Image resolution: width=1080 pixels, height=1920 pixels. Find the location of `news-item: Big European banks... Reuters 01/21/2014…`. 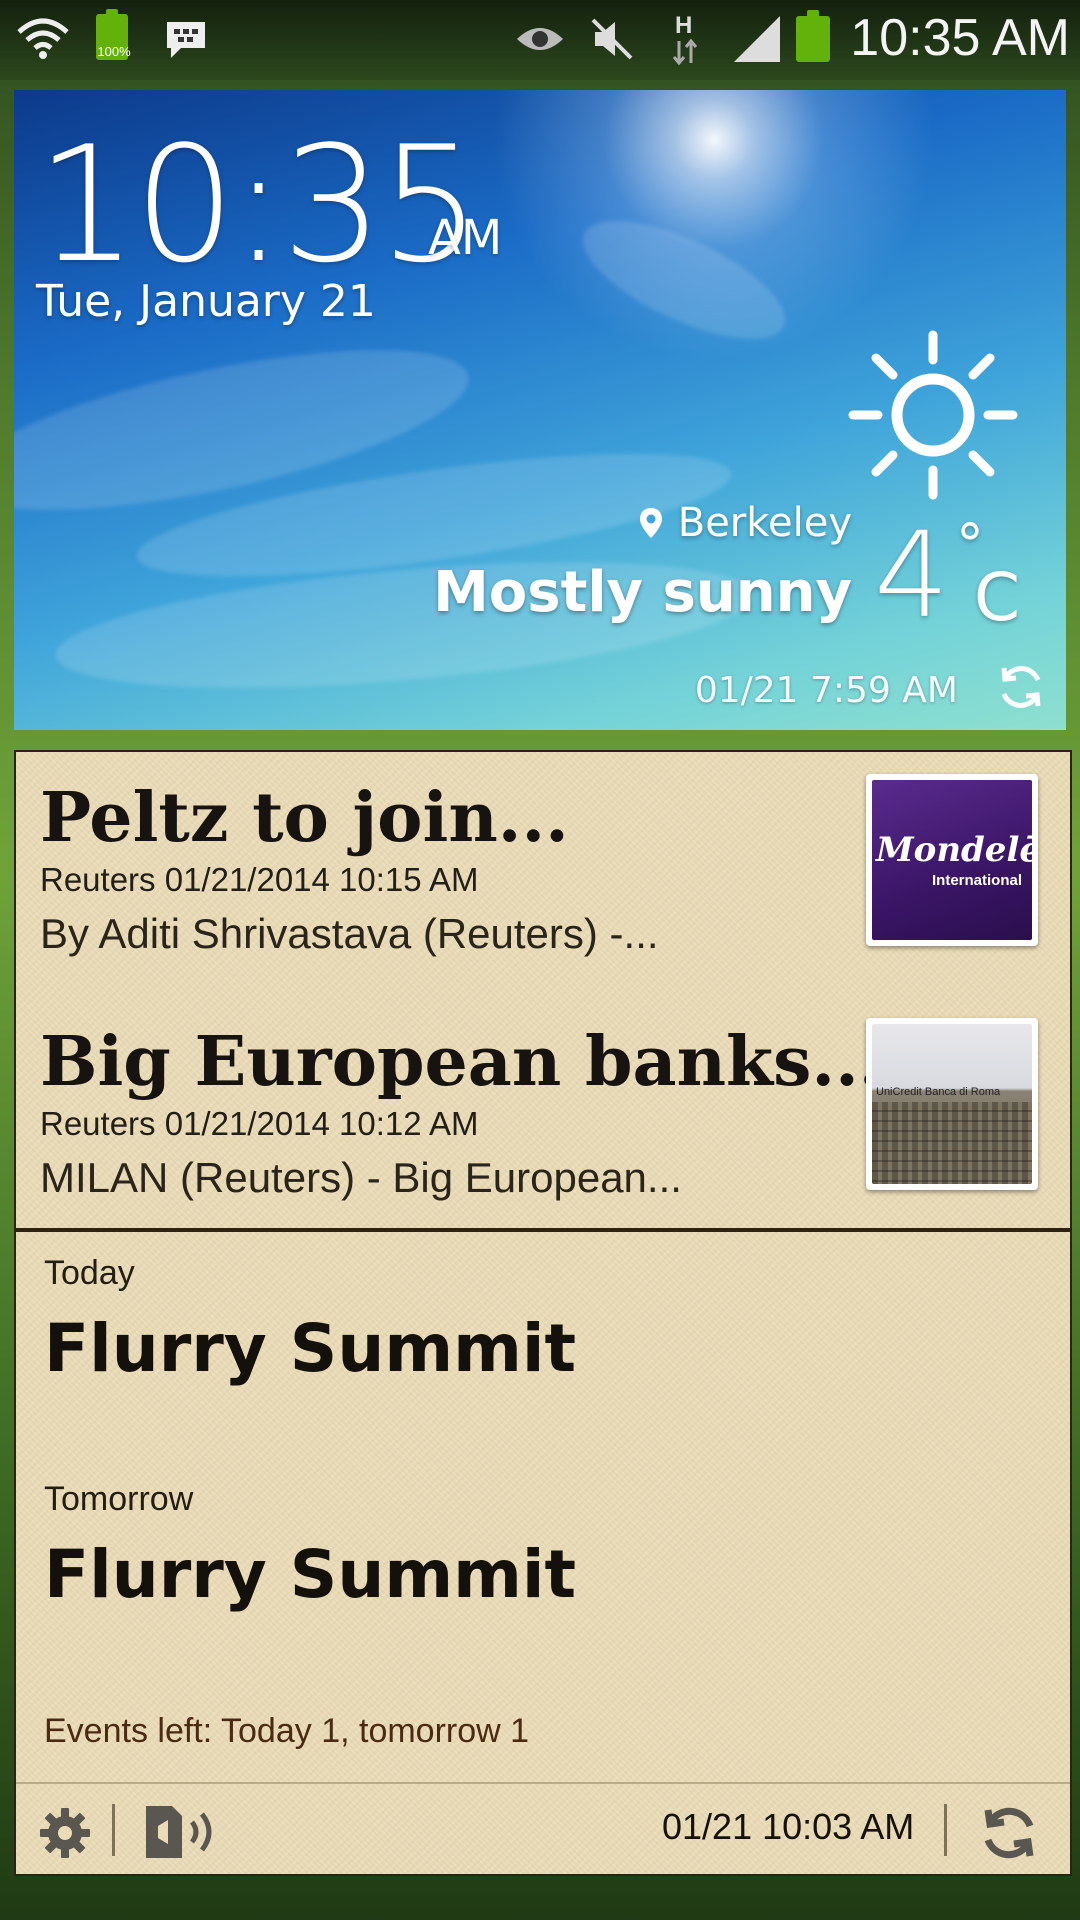

news-item: Big European banks... Reuters 01/21/2014… is located at coordinates (461, 1116).